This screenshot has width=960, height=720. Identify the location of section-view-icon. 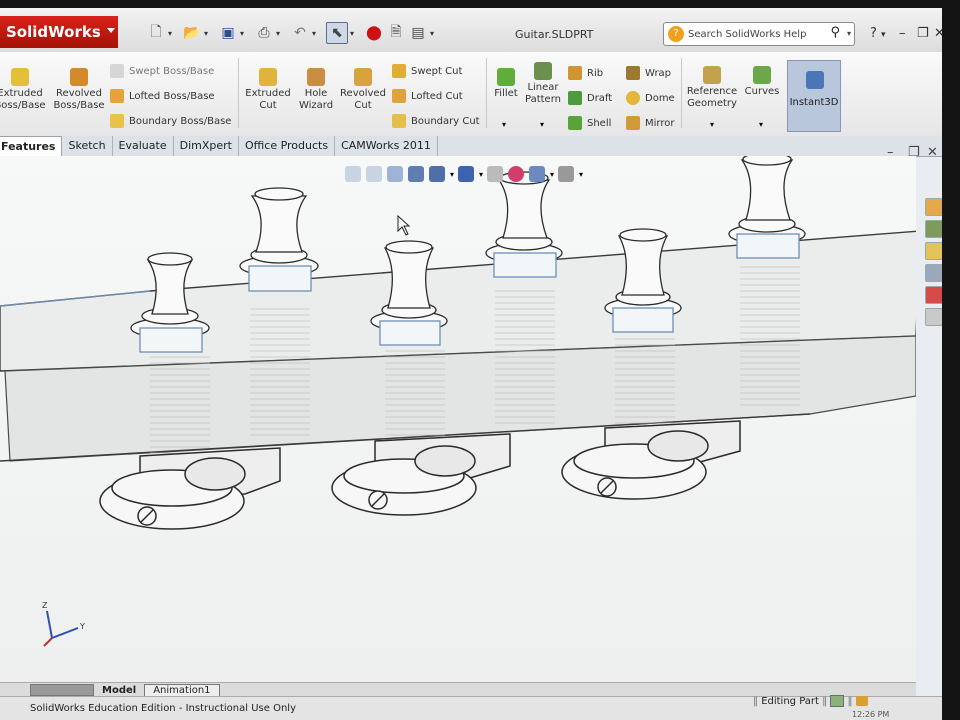
(416, 174).